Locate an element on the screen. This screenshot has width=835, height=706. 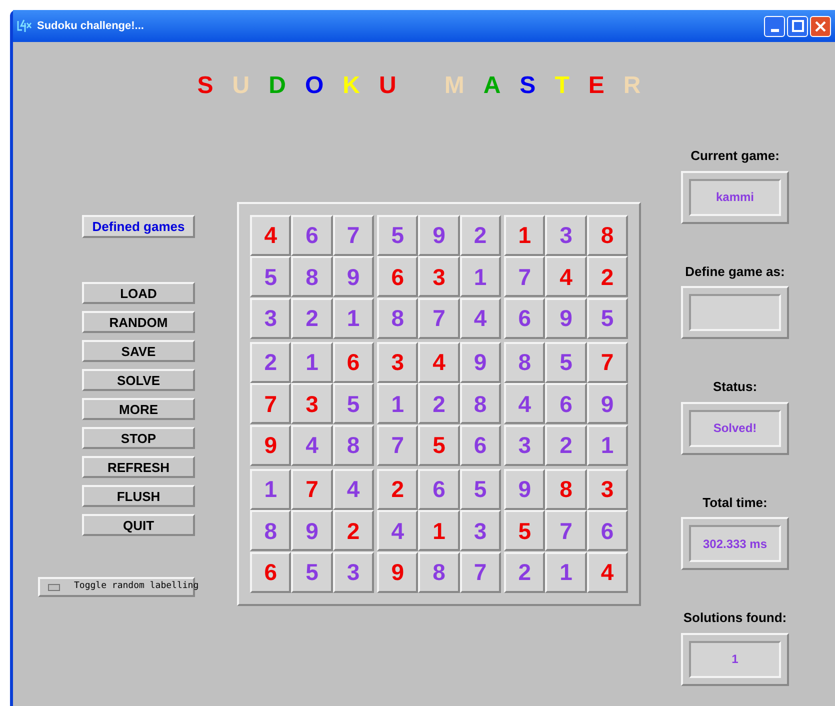
action-button: QUIT is located at coordinates (138, 525).